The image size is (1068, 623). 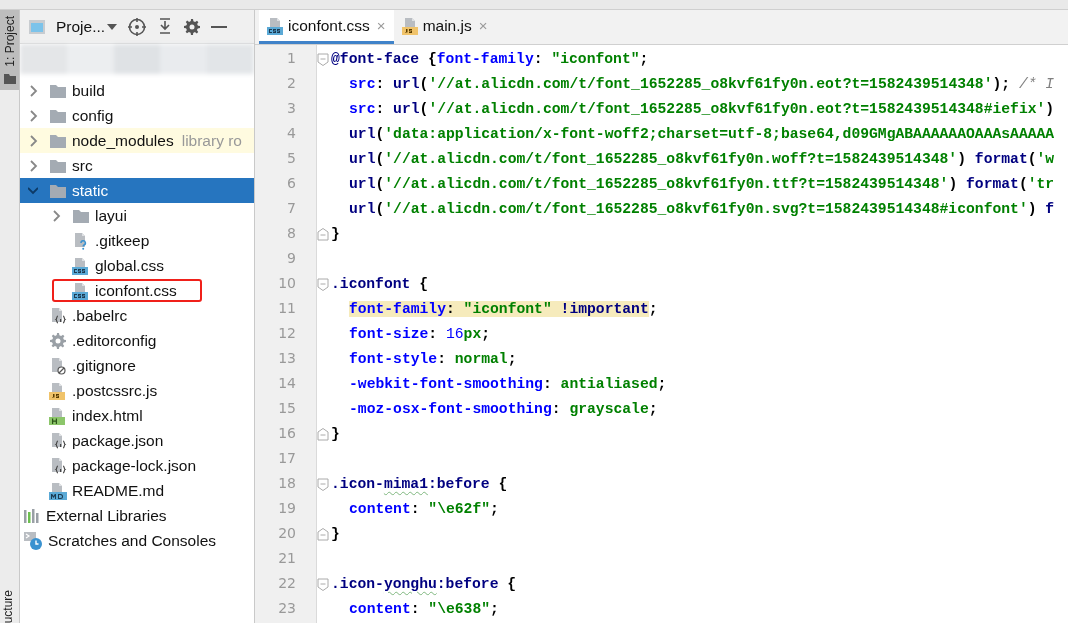 What do you see at coordinates (287, 483) in the screenshot?
I see `line-number: 18` at bounding box center [287, 483].